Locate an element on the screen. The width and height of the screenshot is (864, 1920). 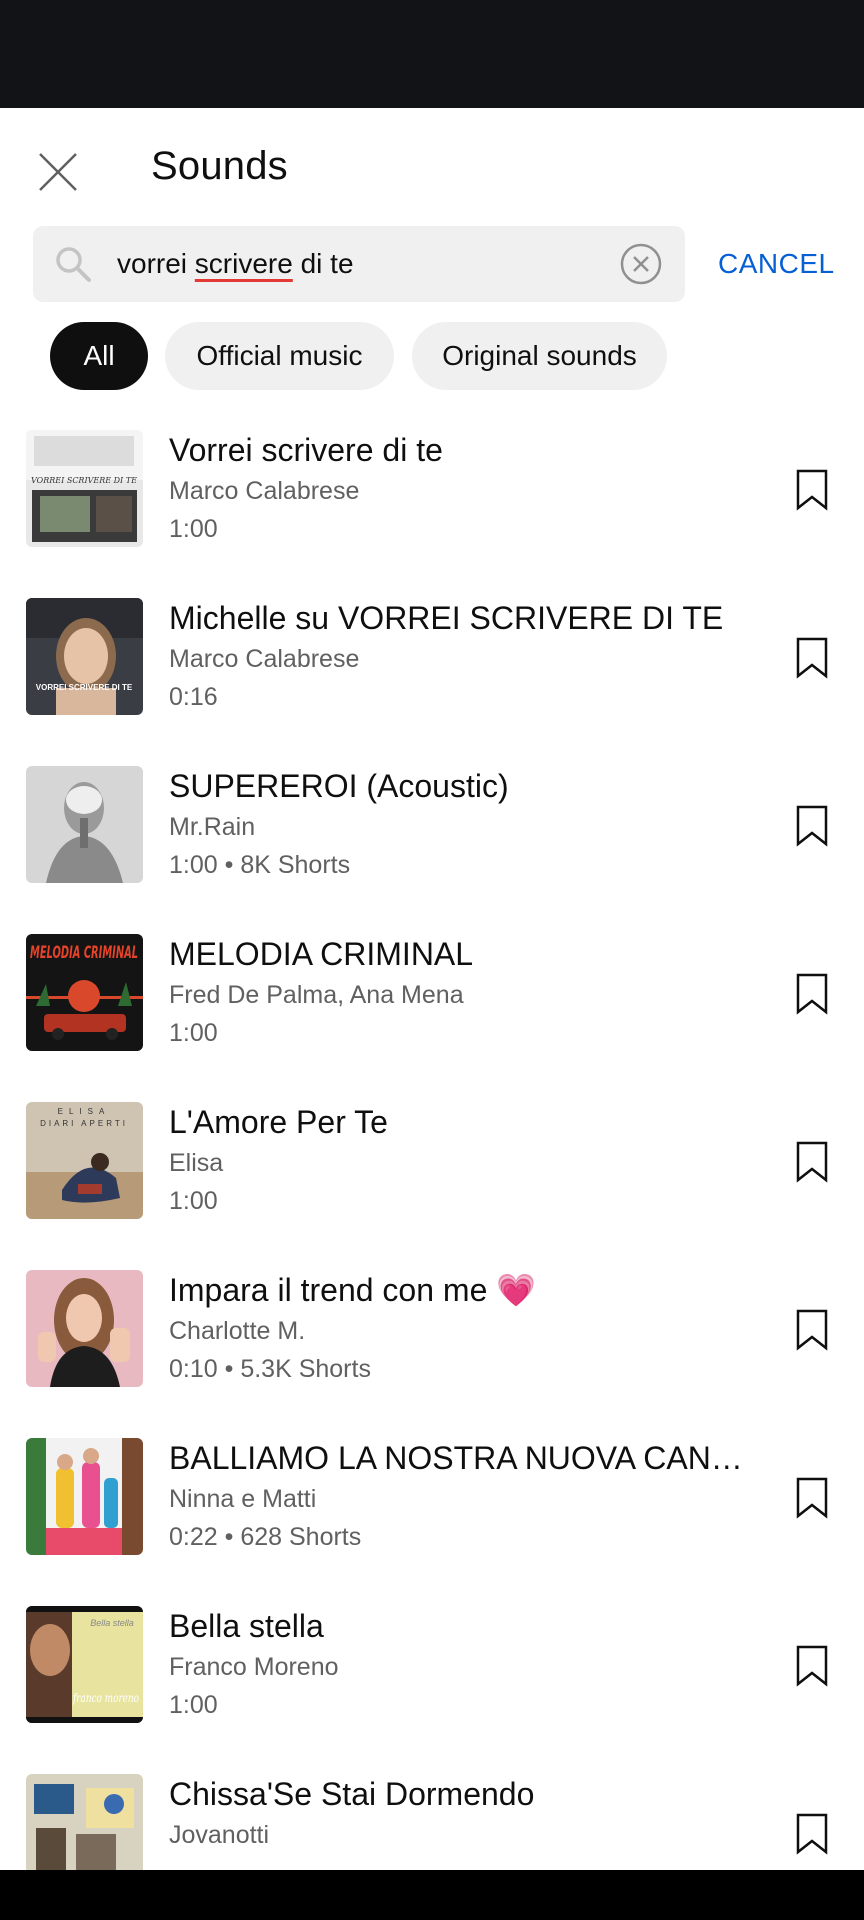
query-misspelled-word: scrivere is located at coordinates (243, 263).